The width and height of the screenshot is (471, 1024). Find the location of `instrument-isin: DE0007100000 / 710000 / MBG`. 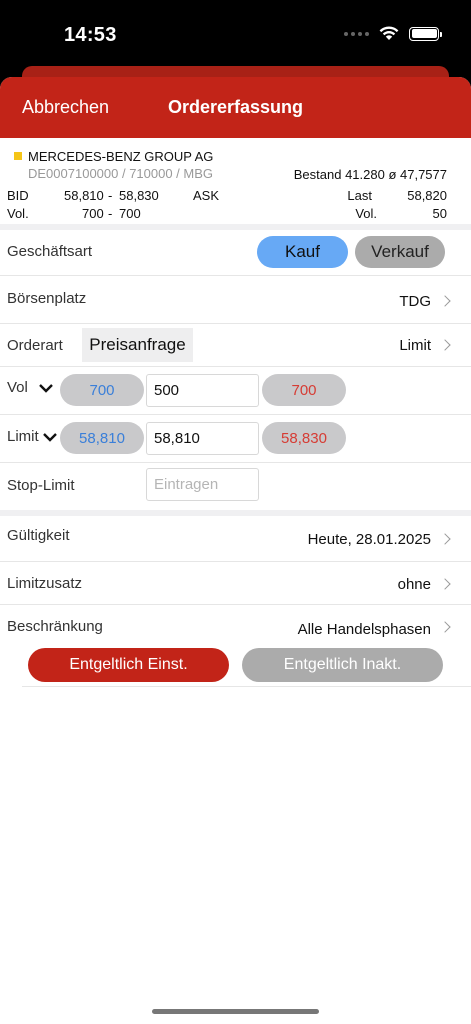

instrument-isin: DE0007100000 / 710000 / MBG is located at coordinates (121, 173).